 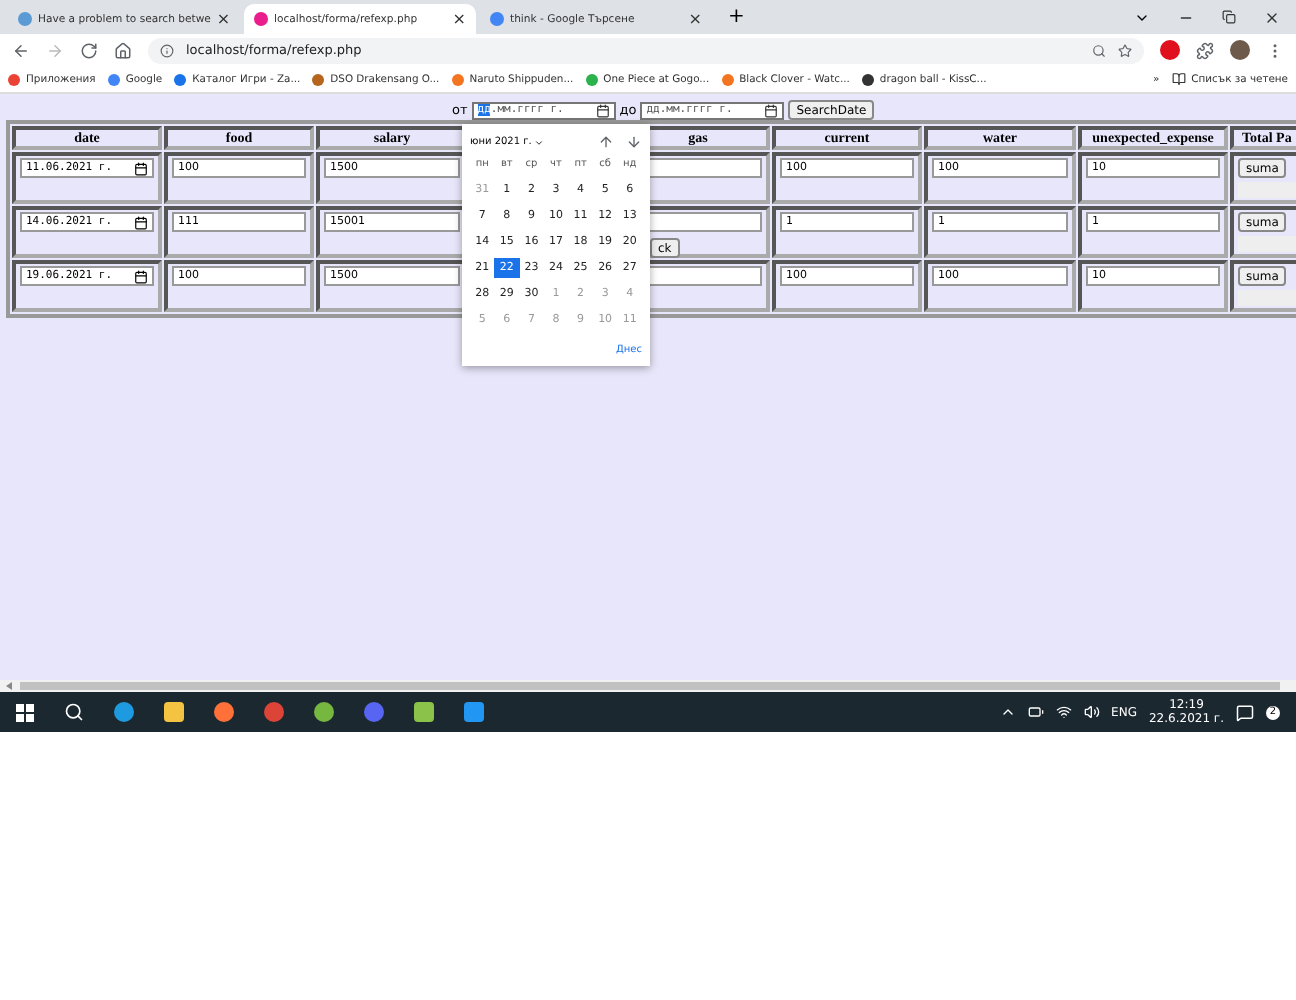 What do you see at coordinates (25, 712) in the screenshot?
I see `windows-logo-icon` at bounding box center [25, 712].